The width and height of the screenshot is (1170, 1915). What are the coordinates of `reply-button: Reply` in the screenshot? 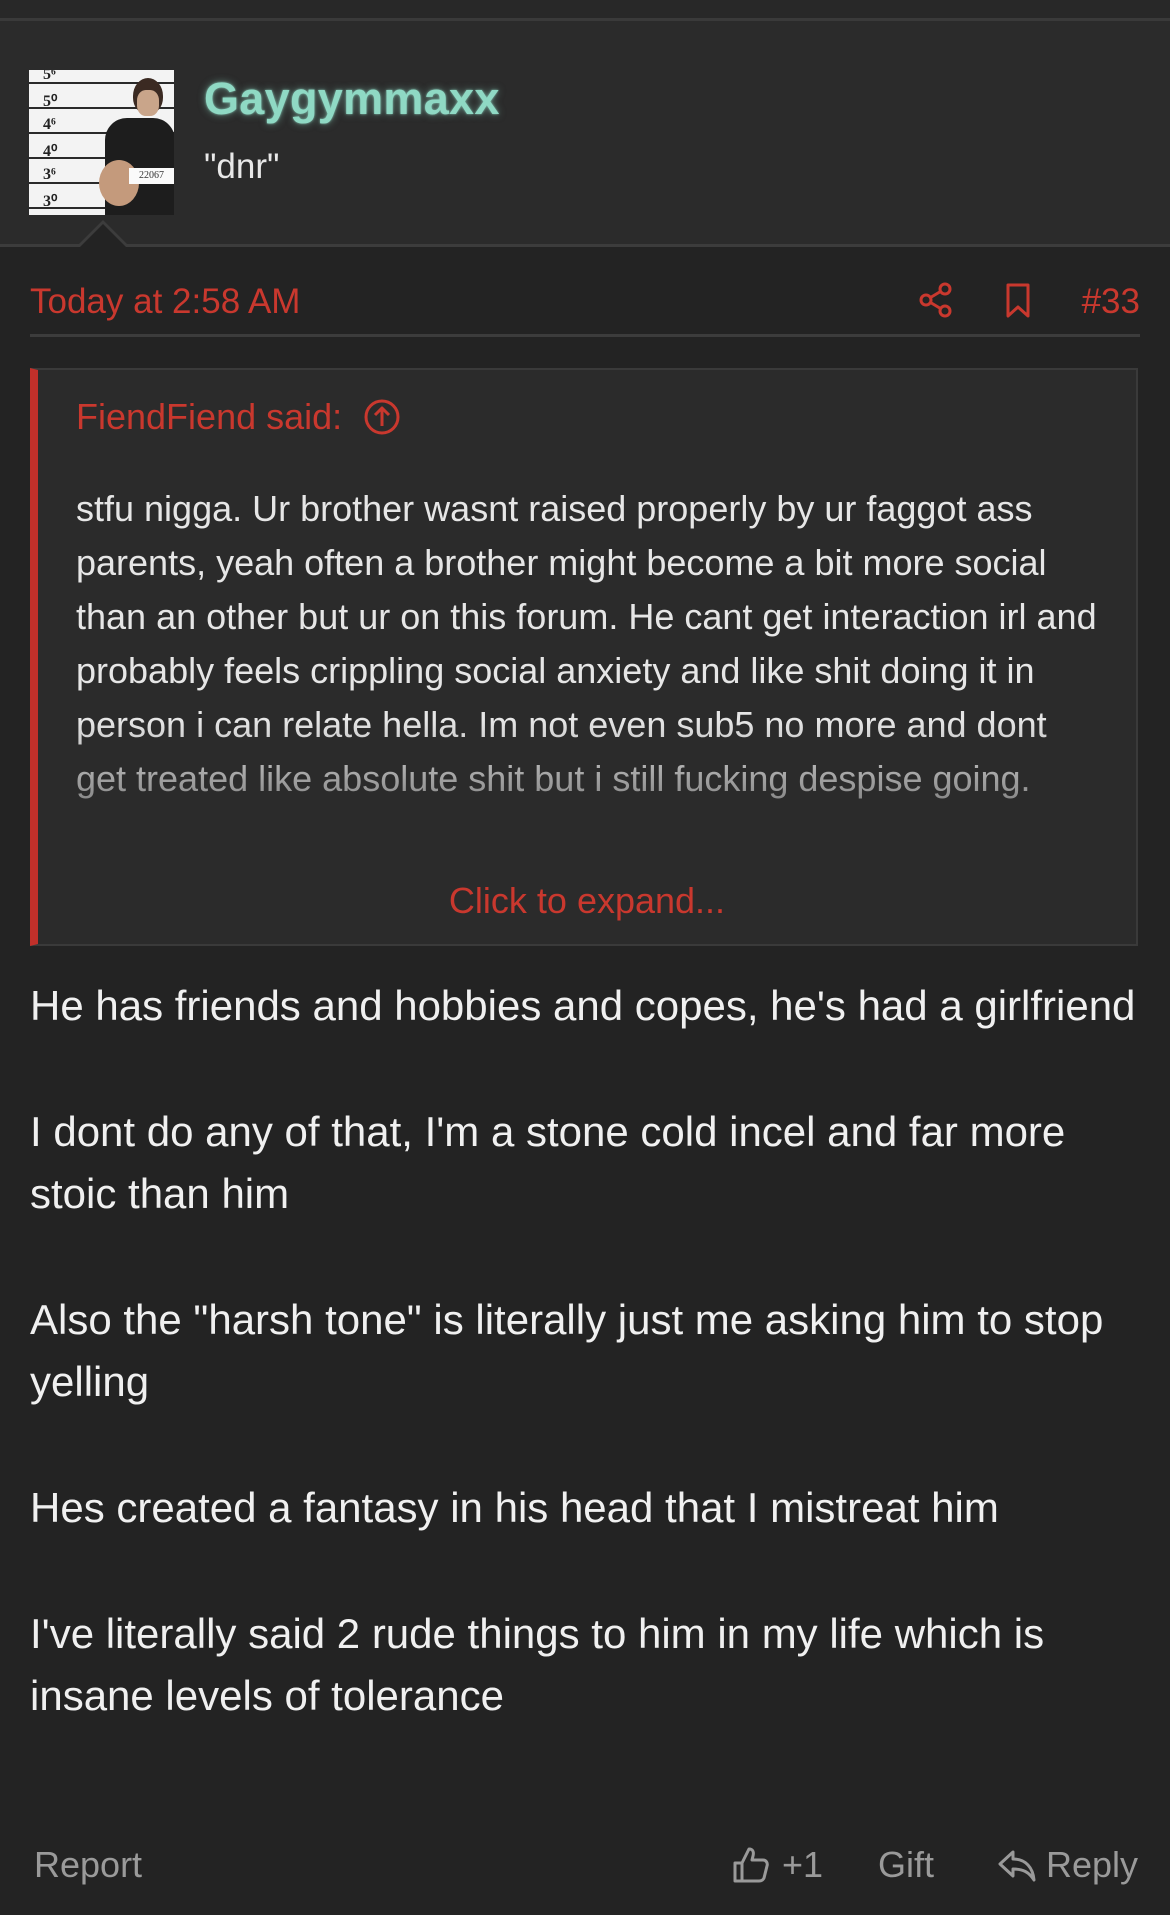 It's located at (1067, 1865).